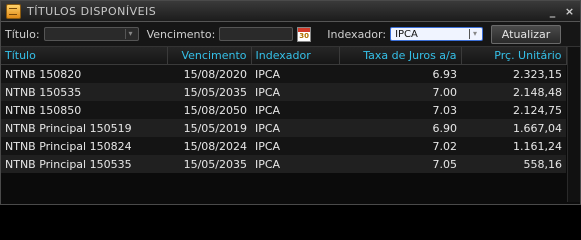 The width and height of the screenshot is (581, 240). I want to click on indexador-label: Indexador:, so click(357, 34).